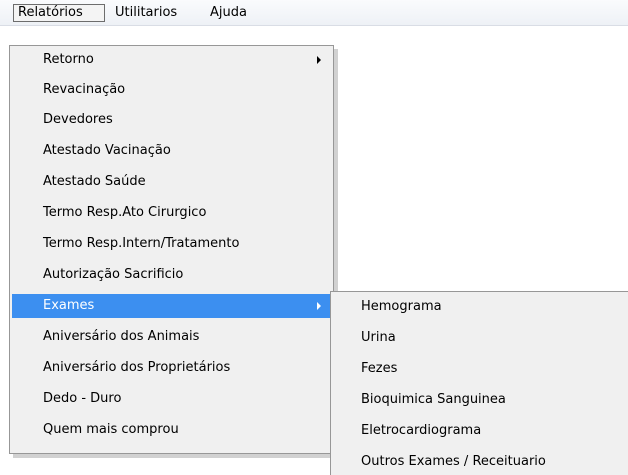  What do you see at coordinates (480, 369) in the screenshot?
I see `submenu-item-fezes: Fezes` at bounding box center [480, 369].